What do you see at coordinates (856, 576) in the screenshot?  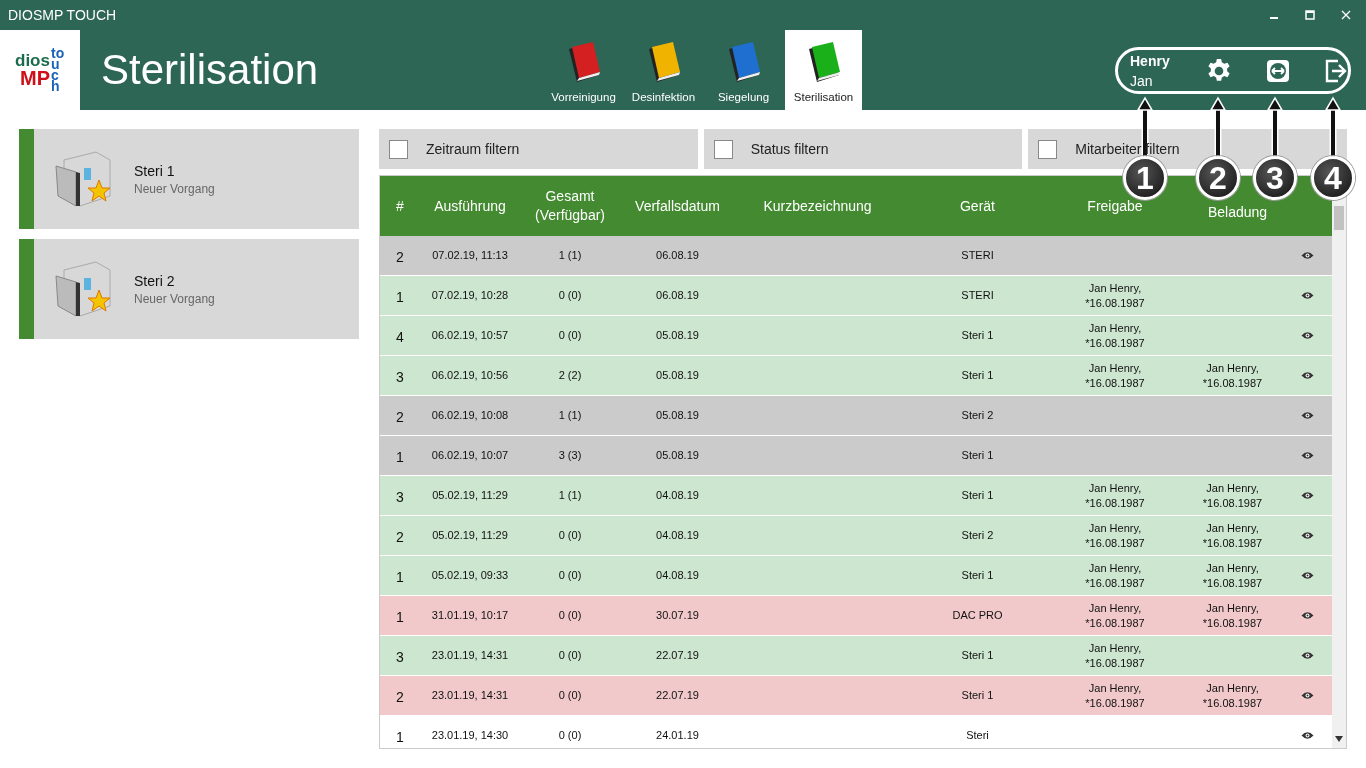 I see `table-row: 1 05.02.19, 09:33 0 (0) 04.08.19 Steri 1 Jan Henry, *16.08.1987 Jan Henry, *16.08.1987` at bounding box center [856, 576].